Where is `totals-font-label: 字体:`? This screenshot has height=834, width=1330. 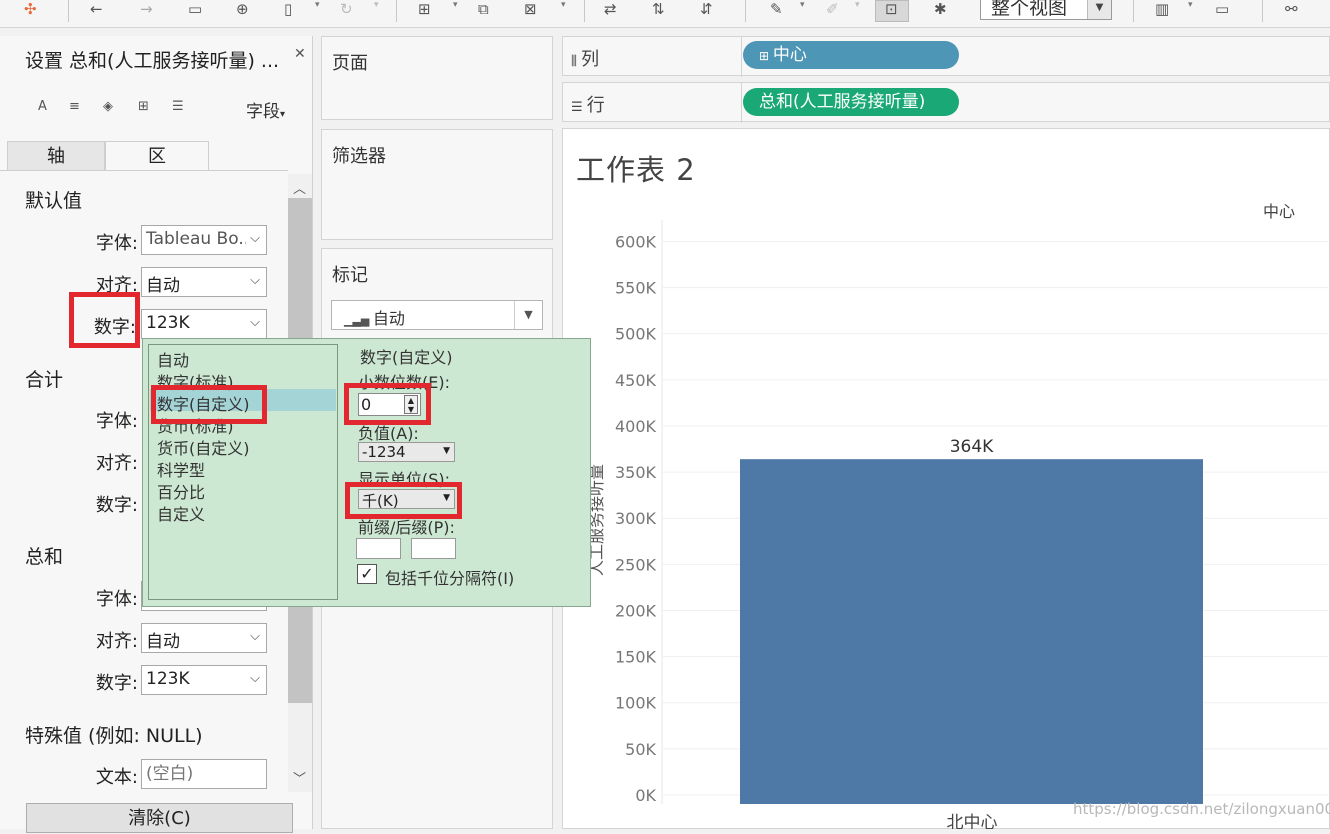 totals-font-label: 字体: is located at coordinates (116, 421).